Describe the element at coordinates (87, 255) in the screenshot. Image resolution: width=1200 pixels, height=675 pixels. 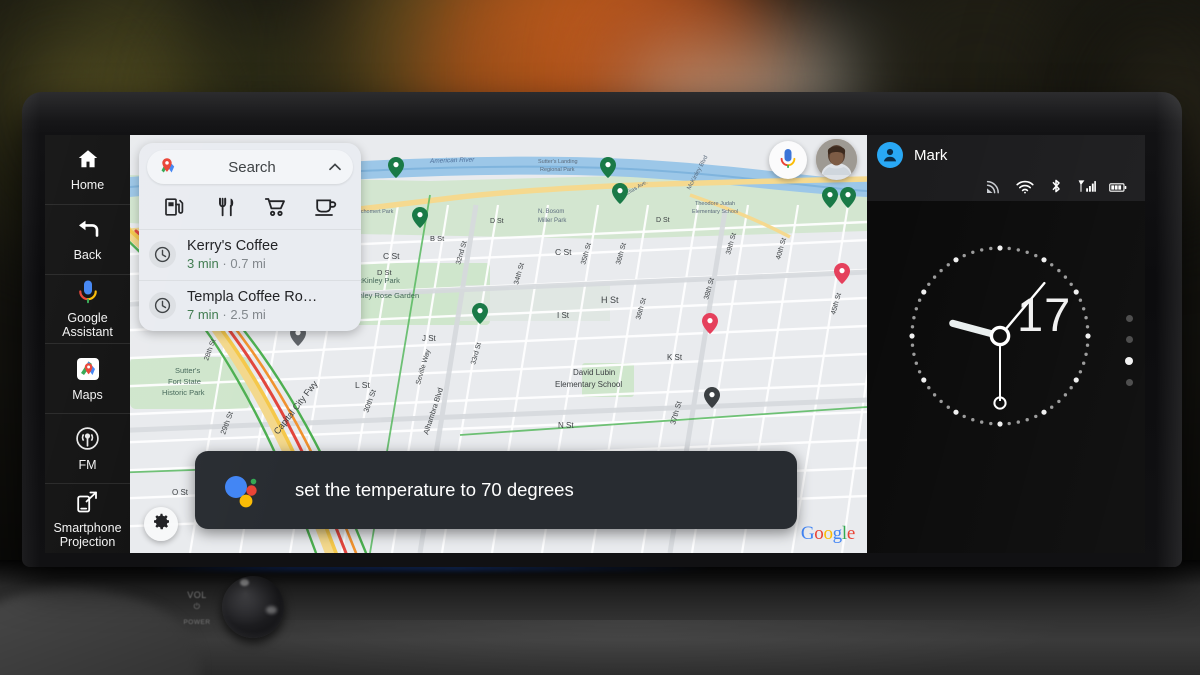
I see `sidebar-item-label: Back` at that location.